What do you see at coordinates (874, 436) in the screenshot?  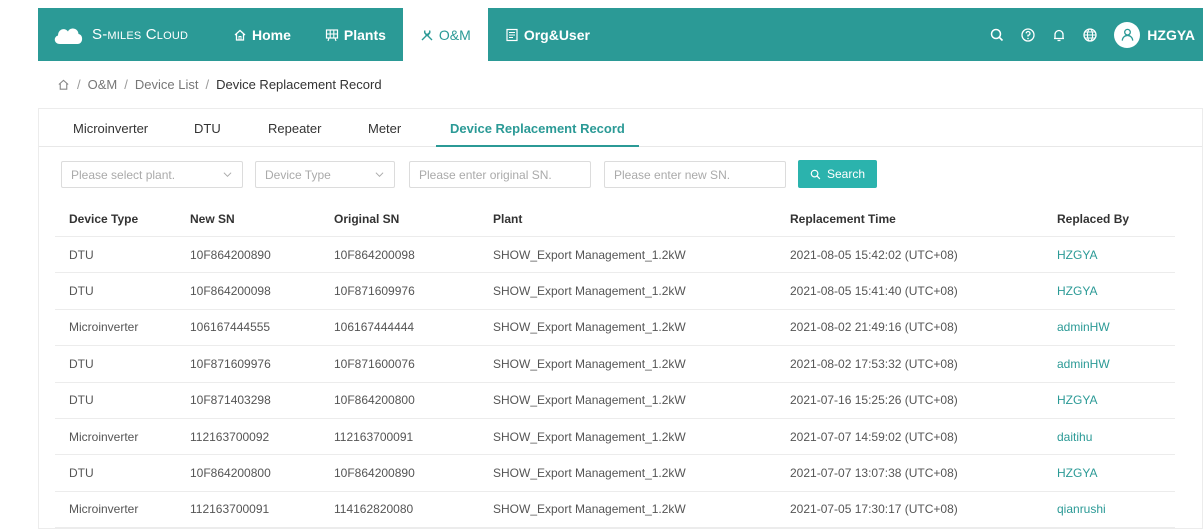 I see `cell-replacement-time: 2021-07-07 14:59:02 (UTC+08)` at bounding box center [874, 436].